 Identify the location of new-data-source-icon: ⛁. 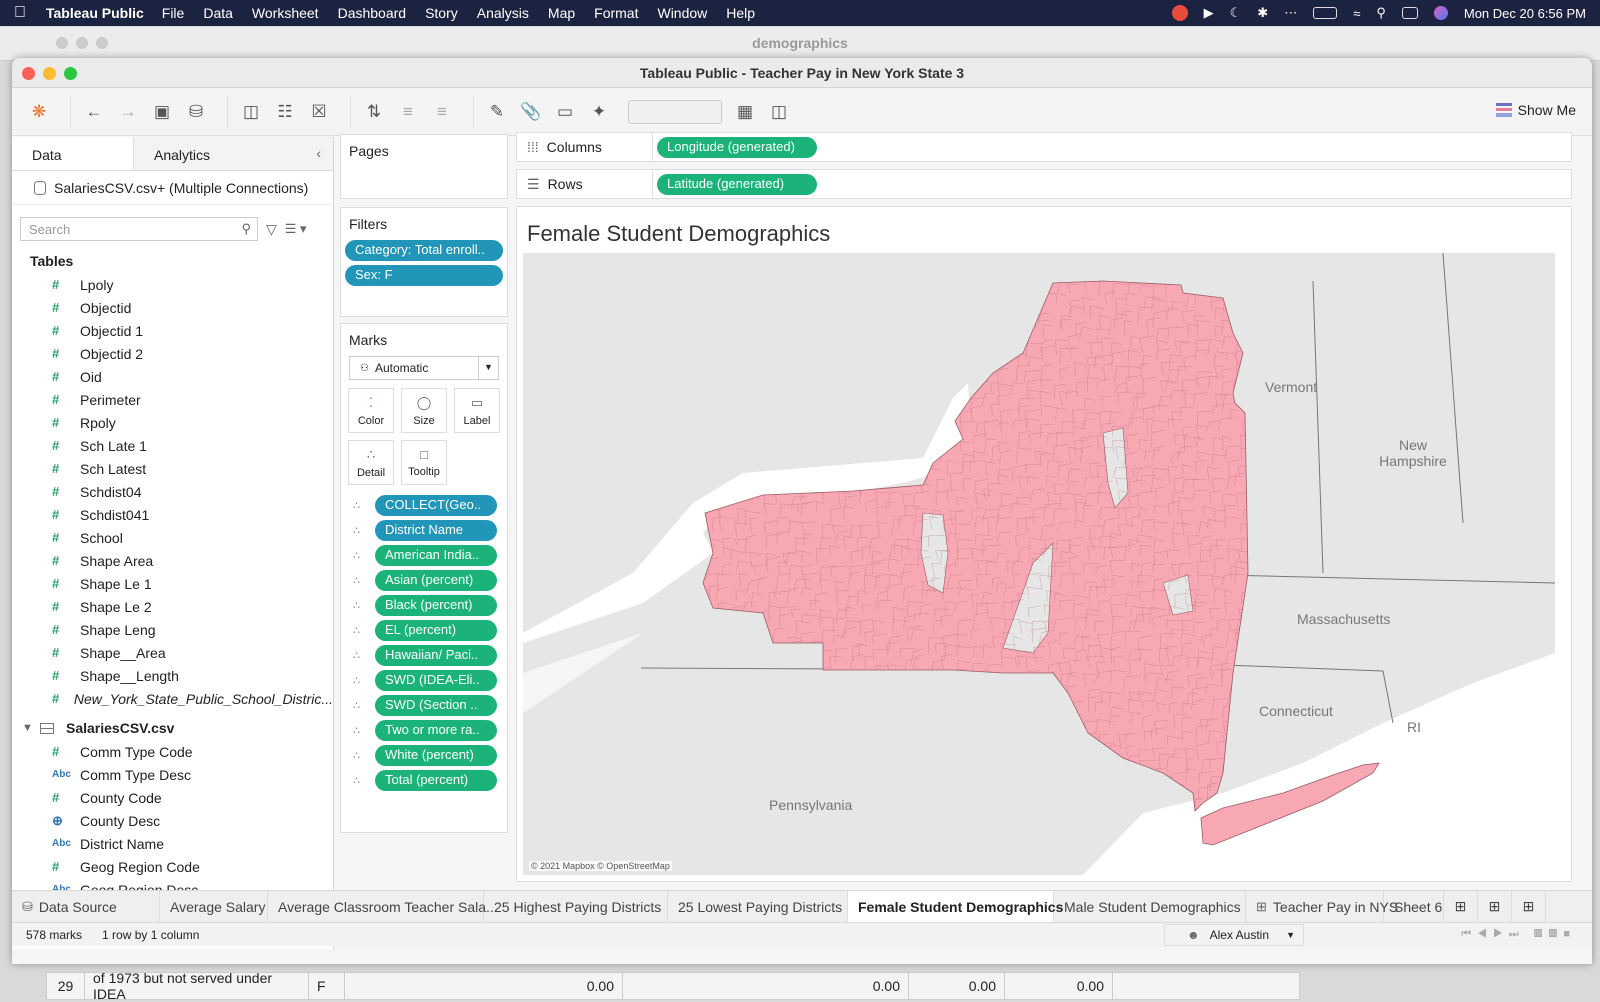
(196, 112).